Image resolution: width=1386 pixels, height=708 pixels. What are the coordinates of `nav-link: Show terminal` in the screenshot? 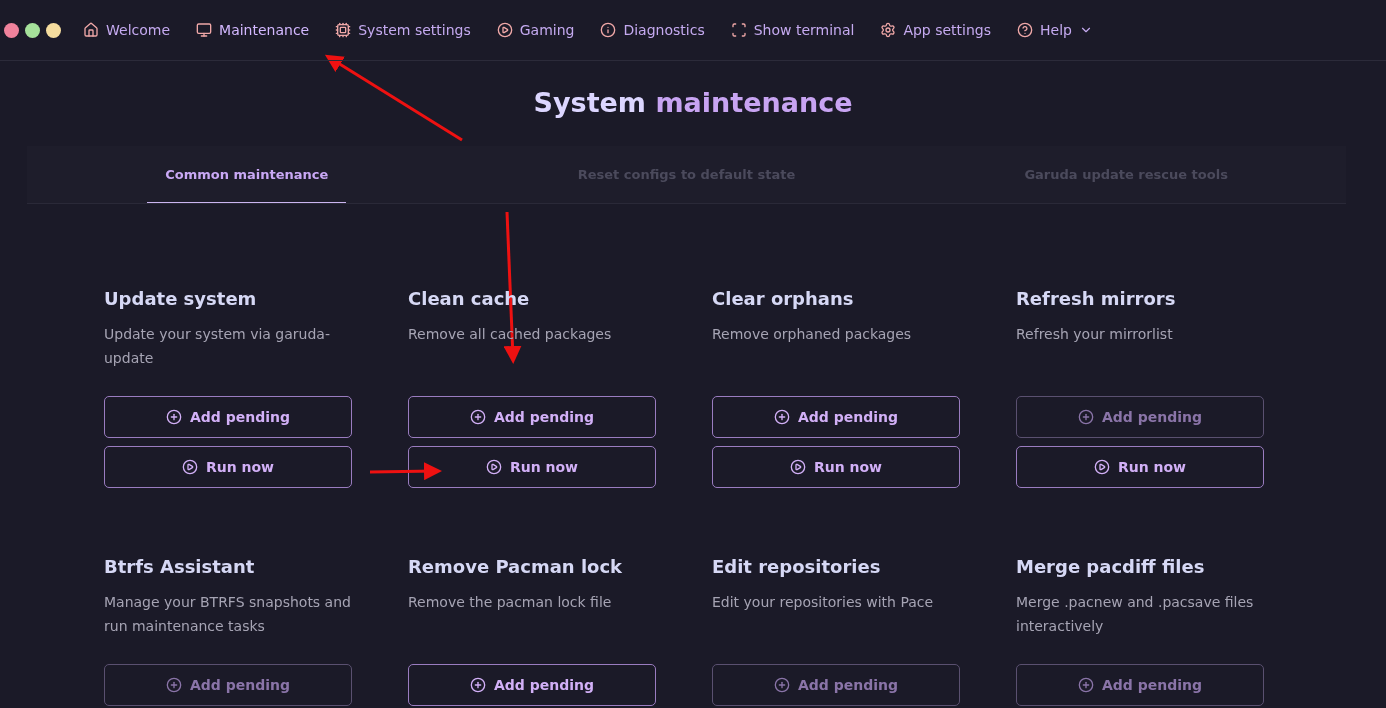 It's located at (792, 30).